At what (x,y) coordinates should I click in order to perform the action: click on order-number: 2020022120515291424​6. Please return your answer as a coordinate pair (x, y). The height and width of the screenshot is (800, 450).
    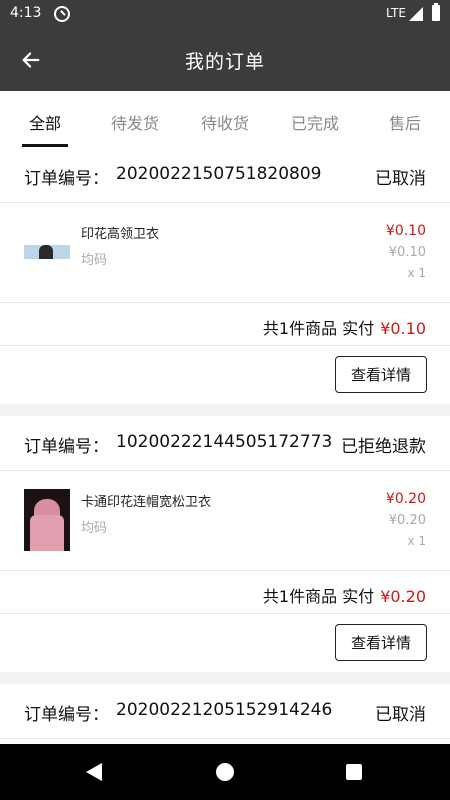
    Looking at the image, I should click on (224, 710).